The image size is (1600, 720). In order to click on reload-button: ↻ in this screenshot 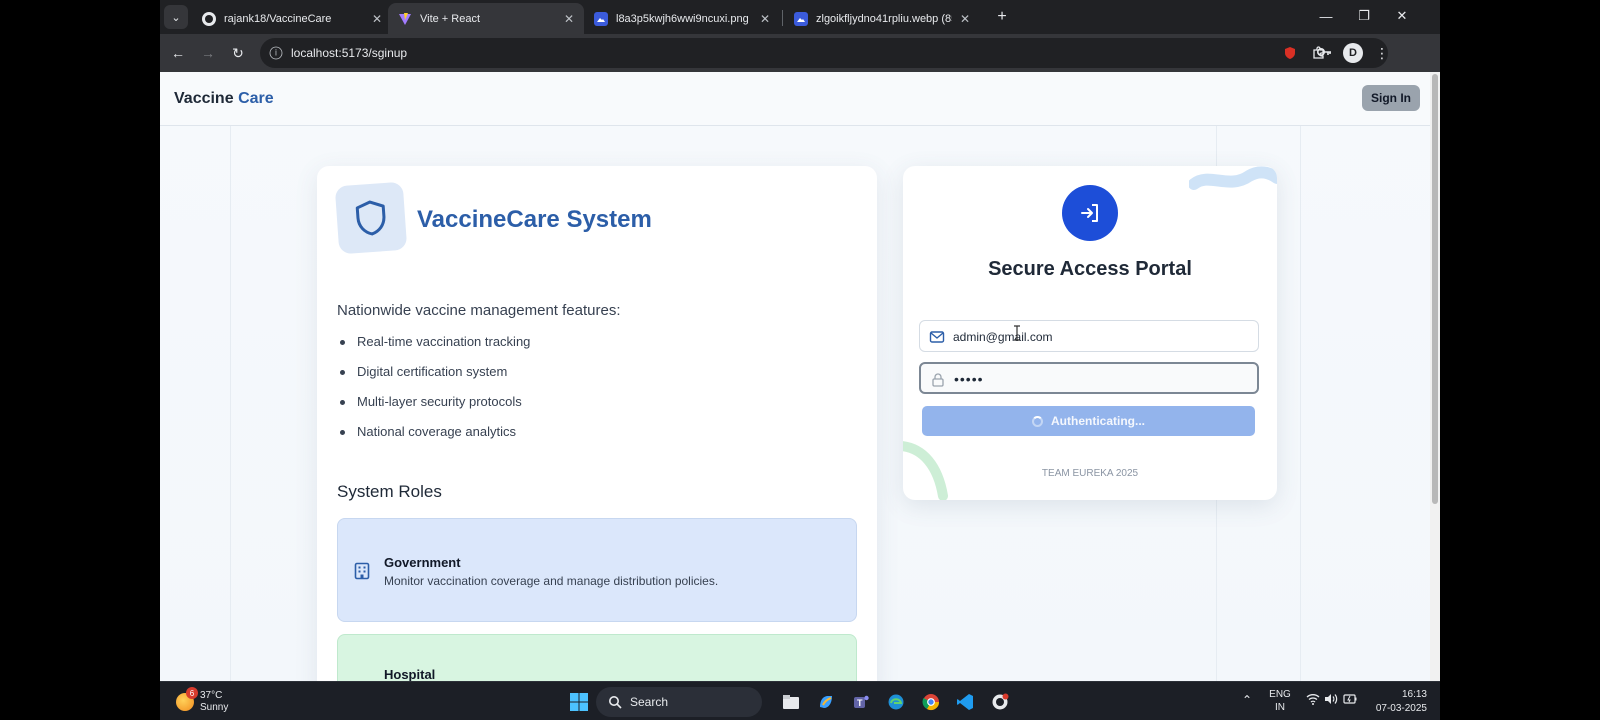, I will do `click(238, 53)`.